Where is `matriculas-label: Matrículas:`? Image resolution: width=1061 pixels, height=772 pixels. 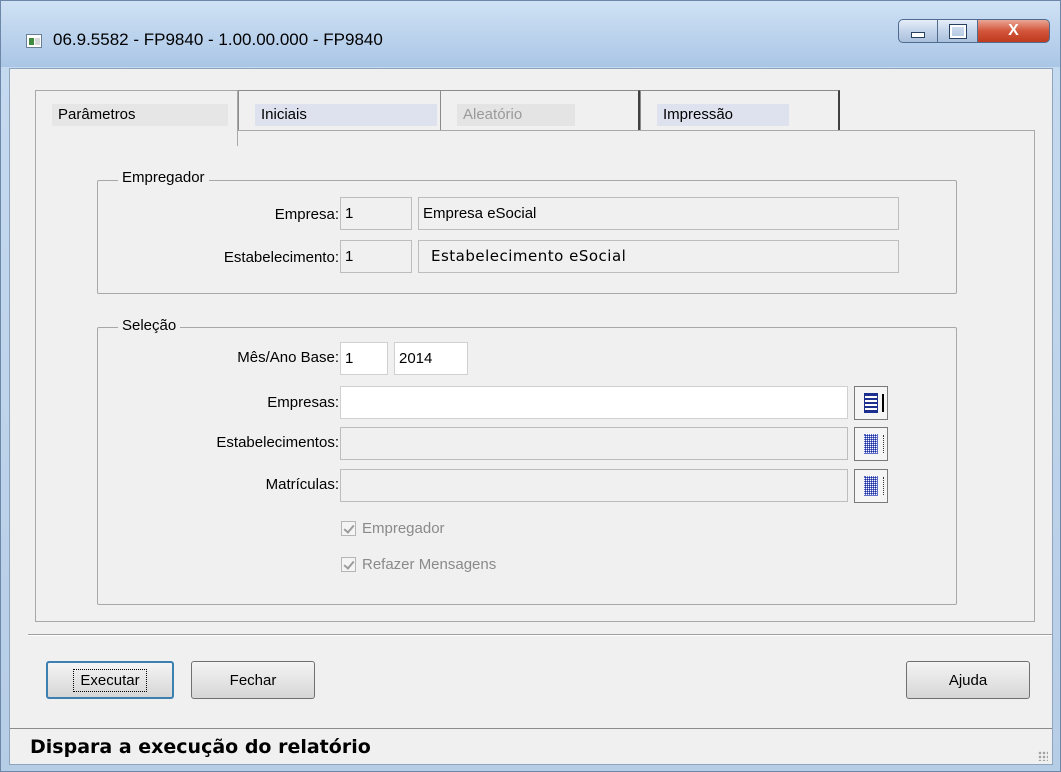
matriculas-label: Matrículas: is located at coordinates (302, 484).